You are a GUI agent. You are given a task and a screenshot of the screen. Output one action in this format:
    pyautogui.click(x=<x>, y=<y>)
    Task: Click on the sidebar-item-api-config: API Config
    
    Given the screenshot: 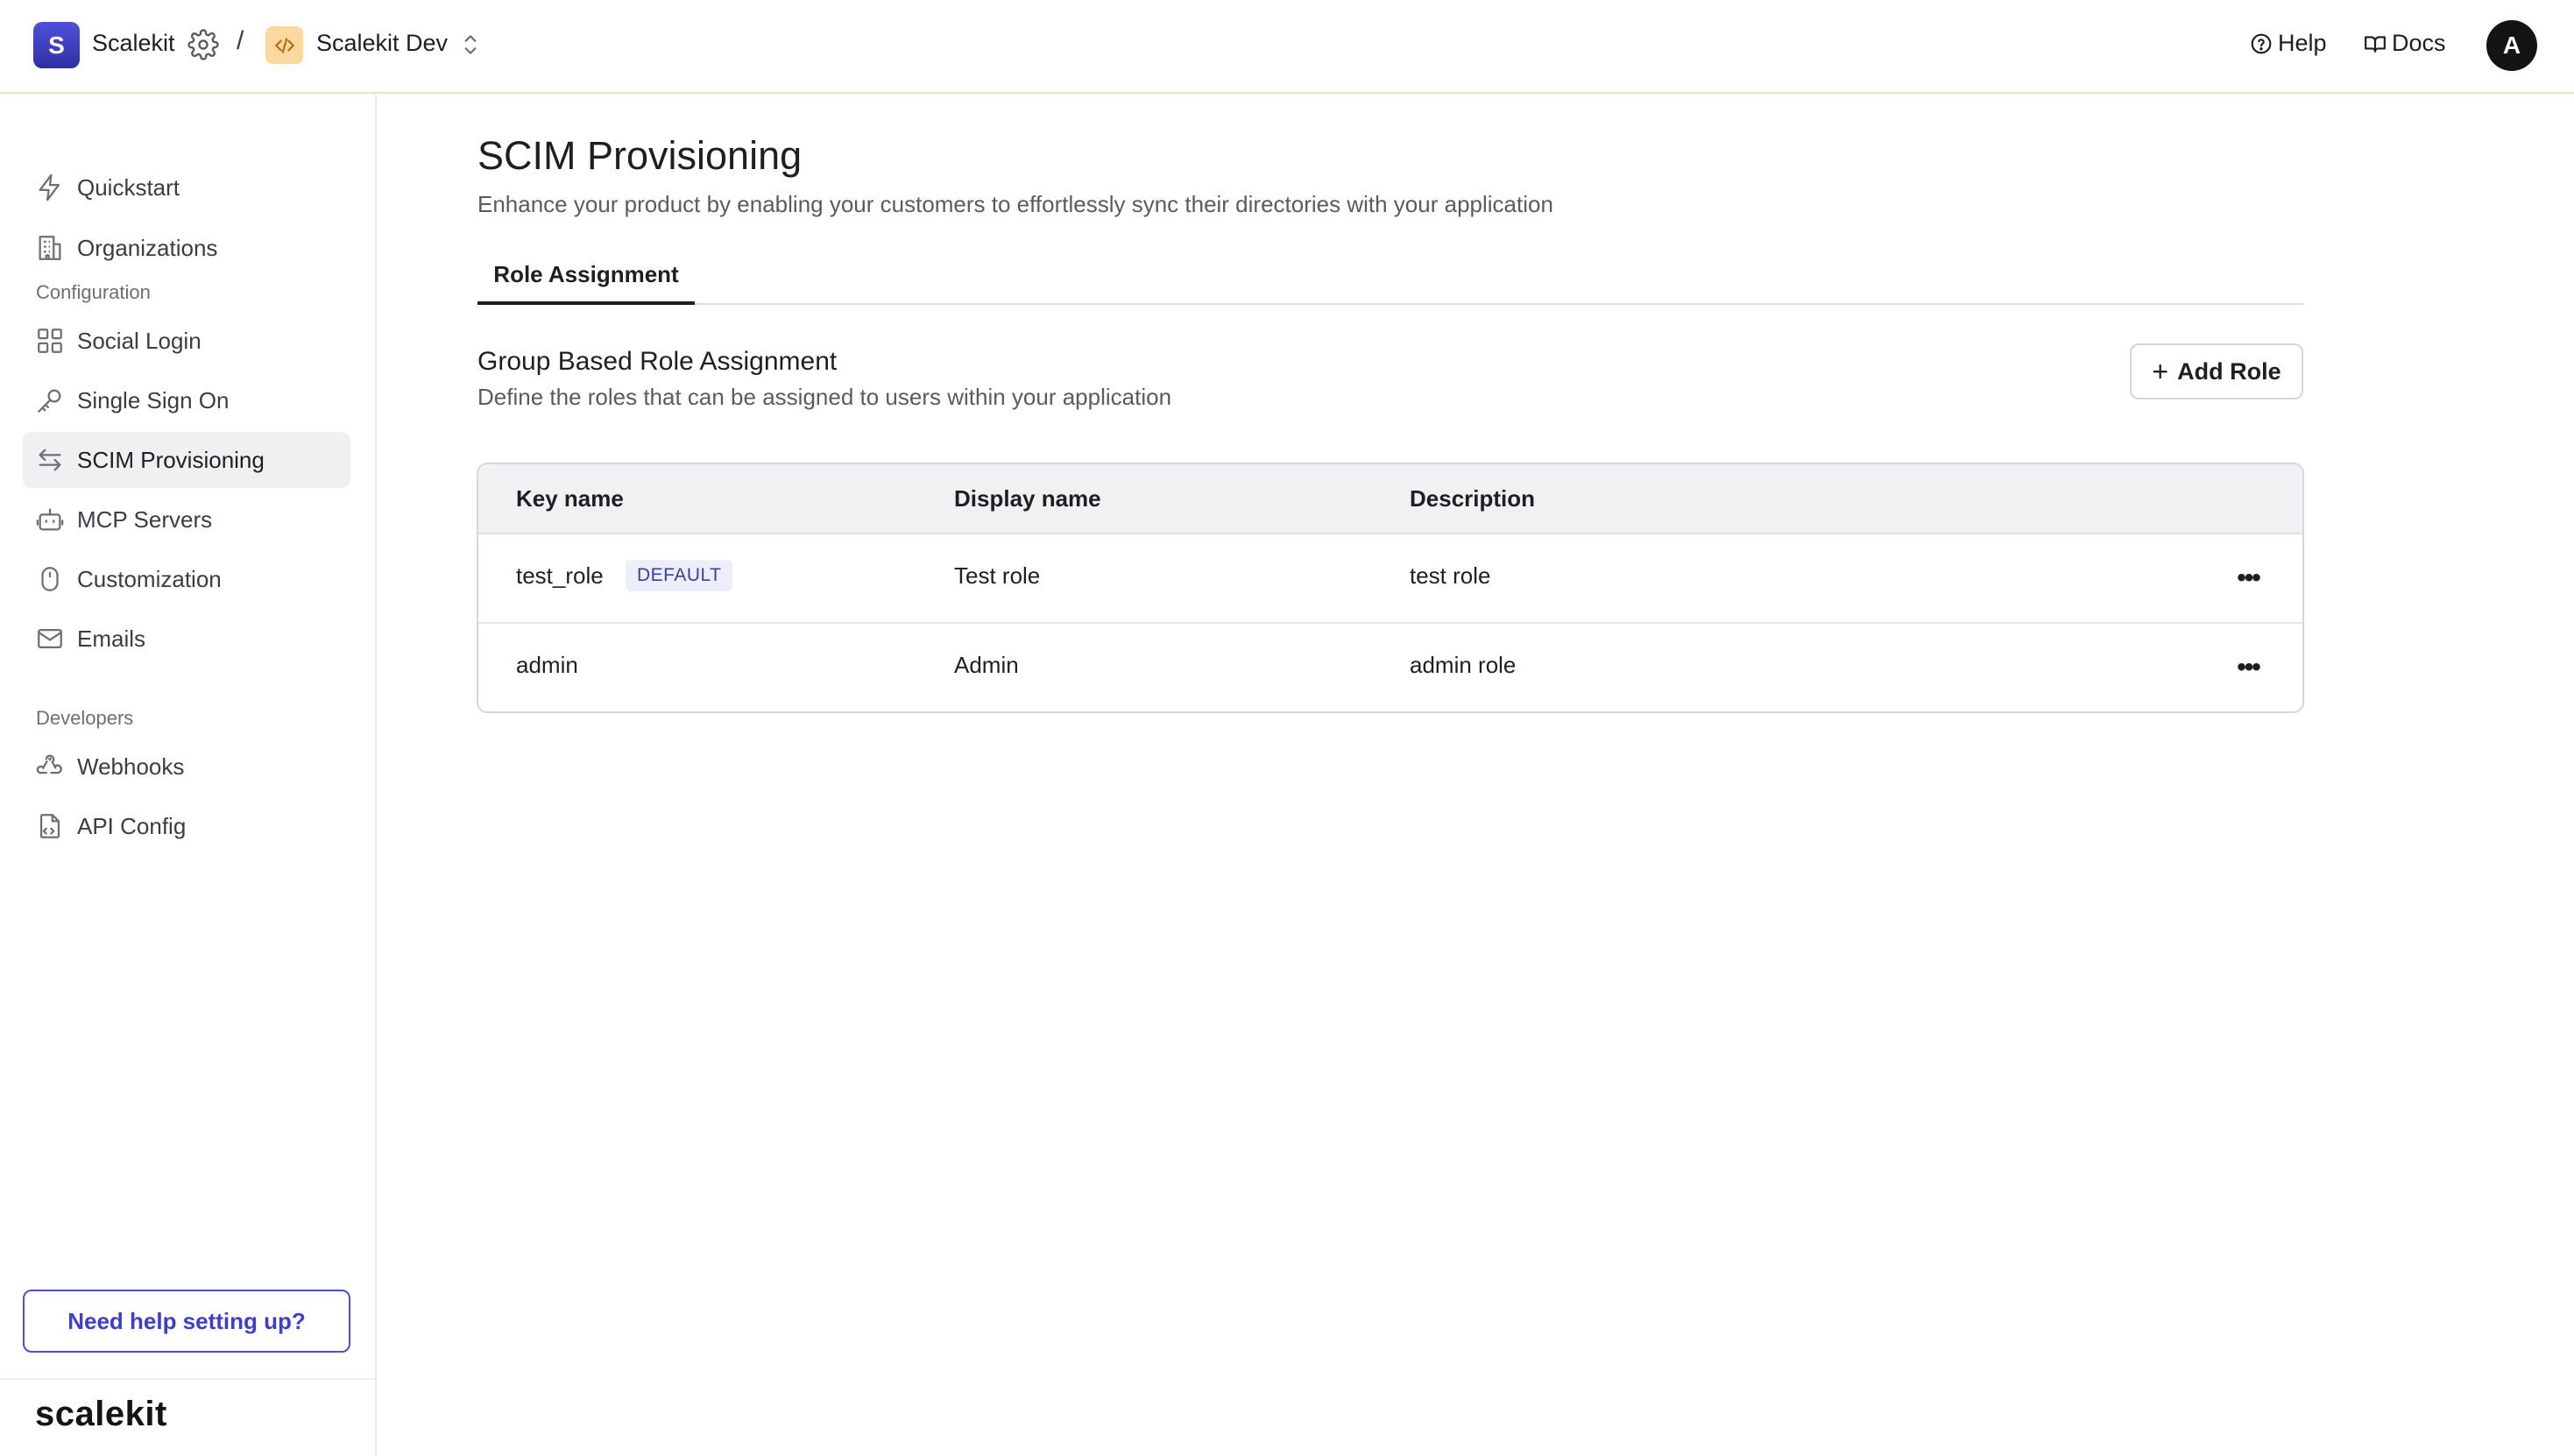 What is the action you would take?
    pyautogui.click(x=187, y=826)
    